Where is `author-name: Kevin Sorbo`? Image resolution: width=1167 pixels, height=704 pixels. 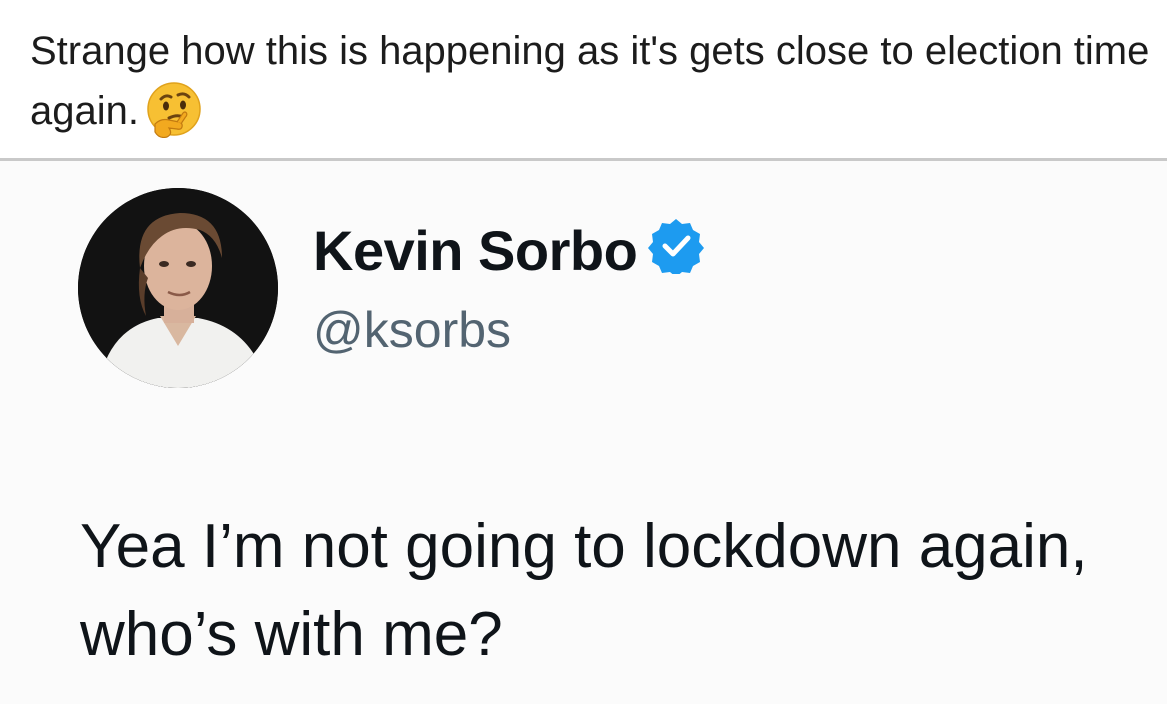
author-name: Kevin Sorbo is located at coordinates (509, 249).